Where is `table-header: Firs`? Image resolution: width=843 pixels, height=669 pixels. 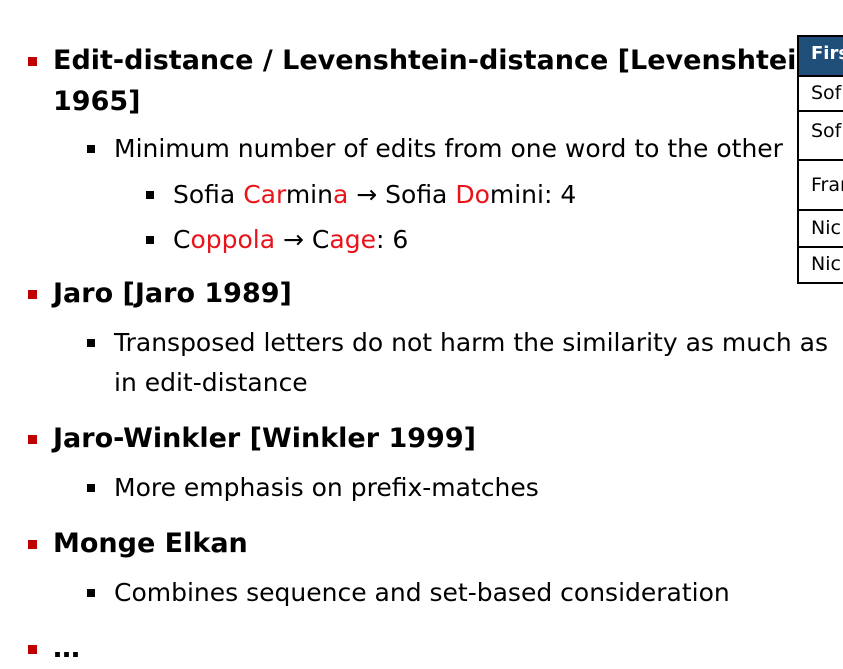 table-header: Firs is located at coordinates (821, 56).